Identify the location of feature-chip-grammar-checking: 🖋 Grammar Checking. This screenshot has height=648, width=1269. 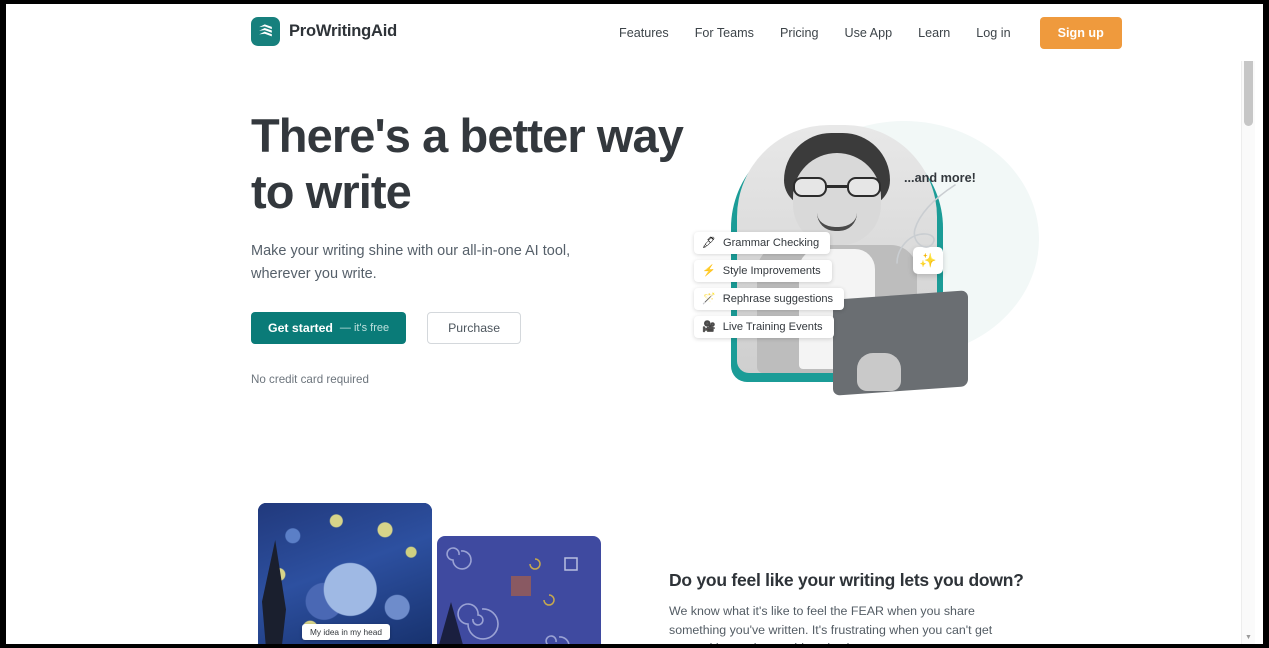
(762, 243).